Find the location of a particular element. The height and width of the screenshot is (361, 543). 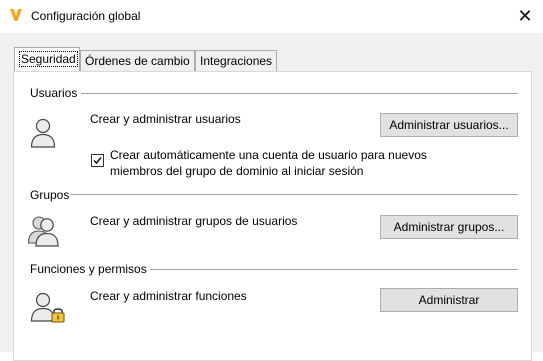

window-title: Configuración global is located at coordinates (86, 16).